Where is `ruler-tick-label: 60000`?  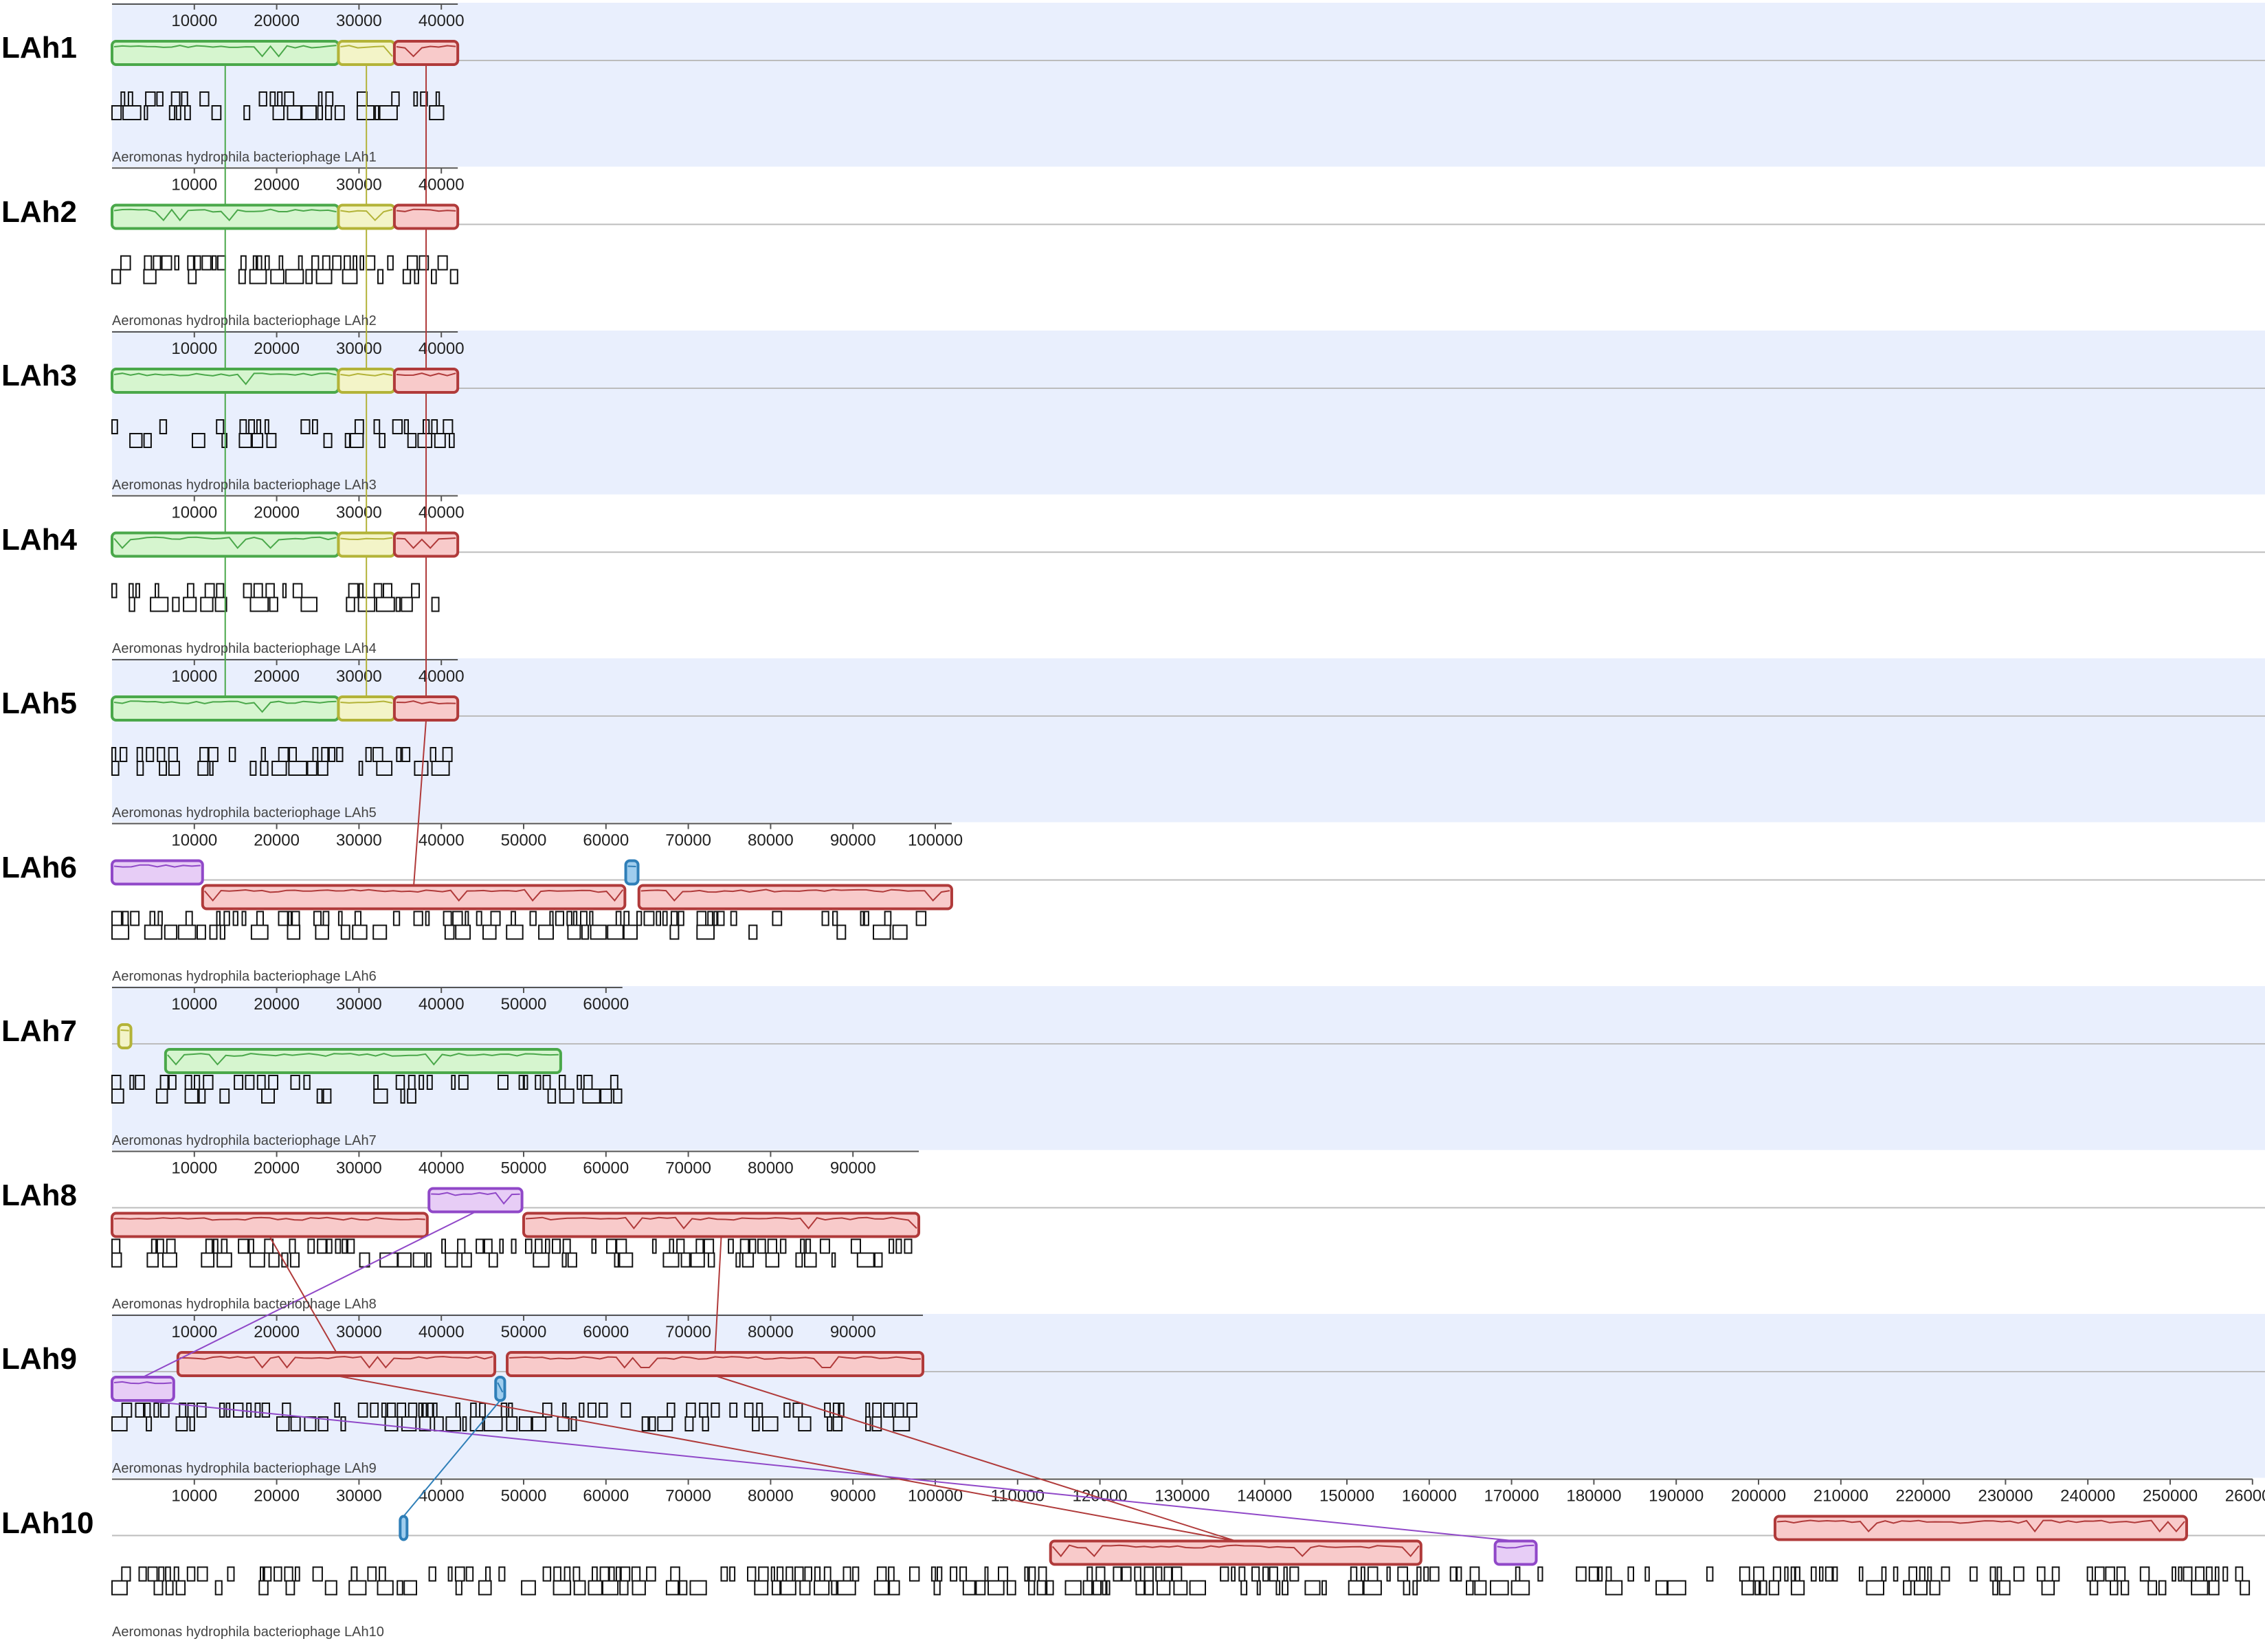
ruler-tick-label: 60000 is located at coordinates (606, 1332).